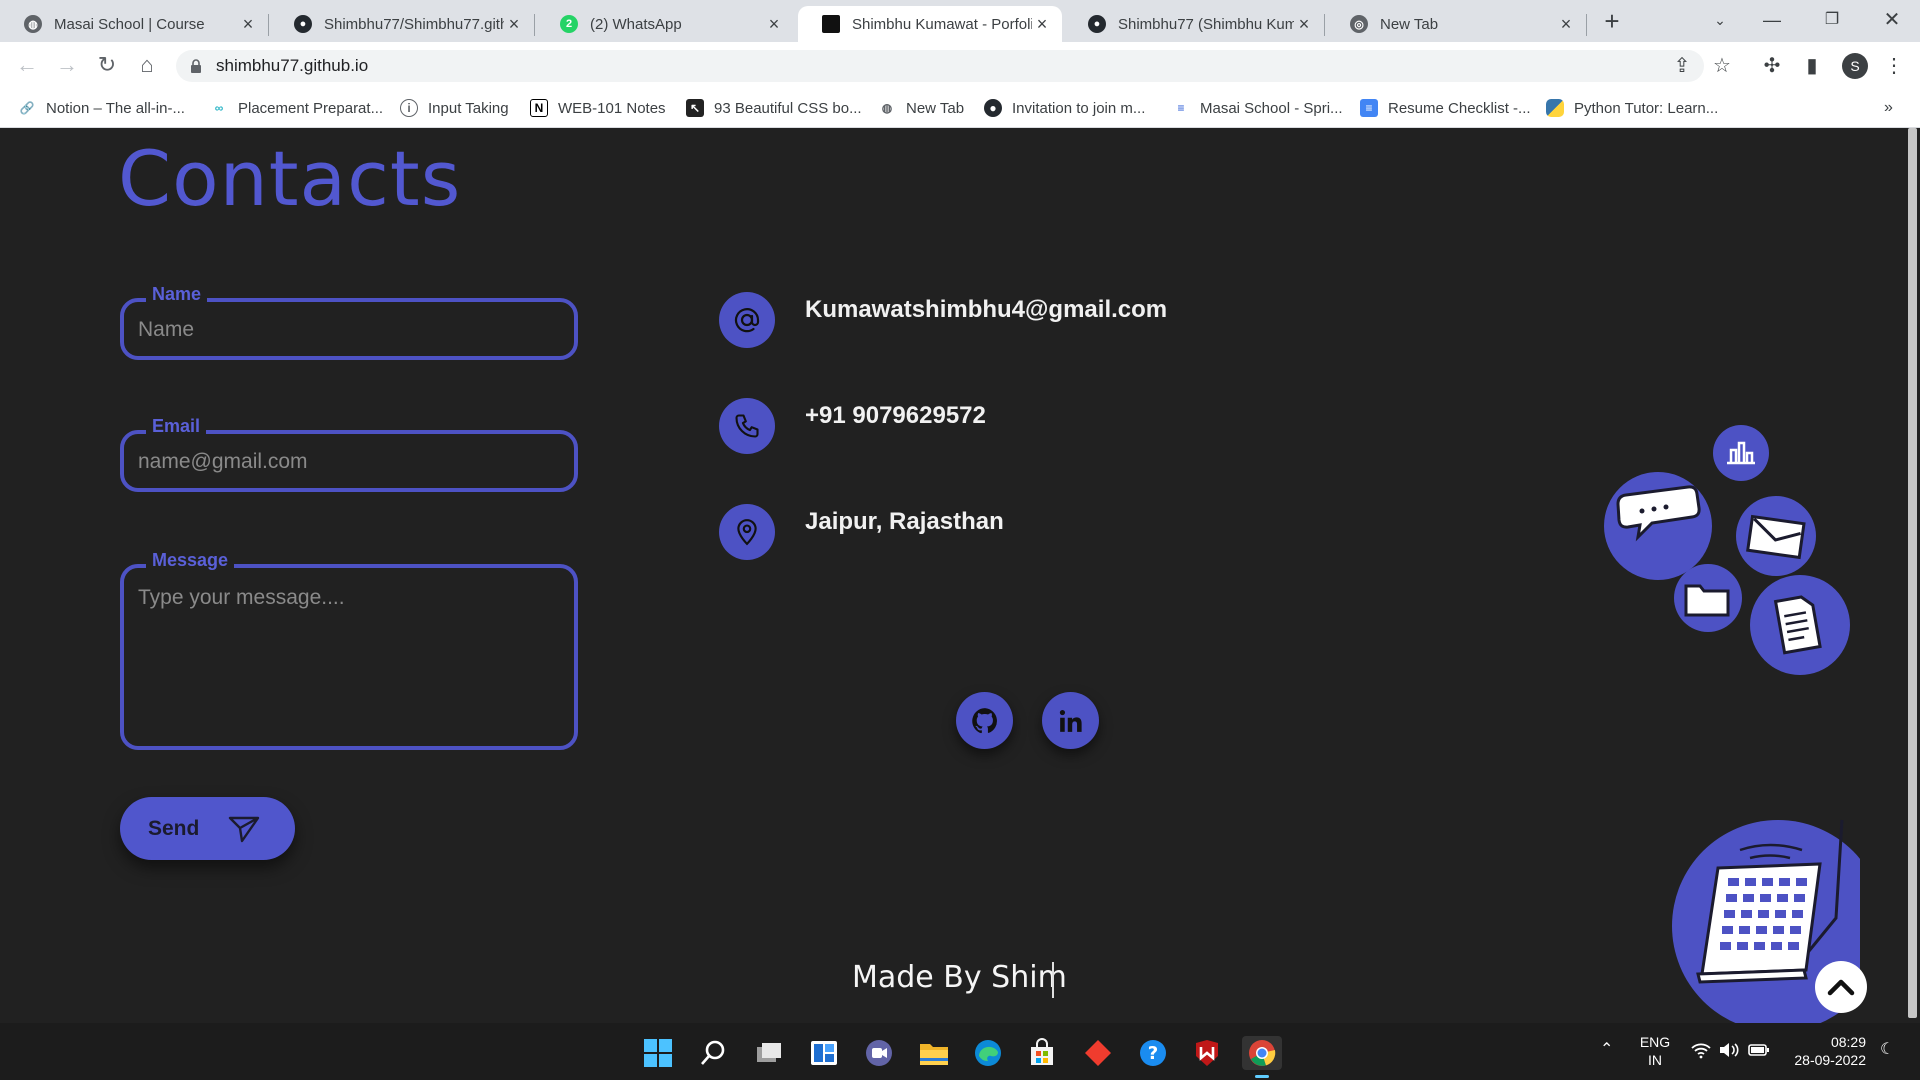 The image size is (1920, 1080). I want to click on bookmark-new-tab: ◍ New Tab, so click(921, 108).